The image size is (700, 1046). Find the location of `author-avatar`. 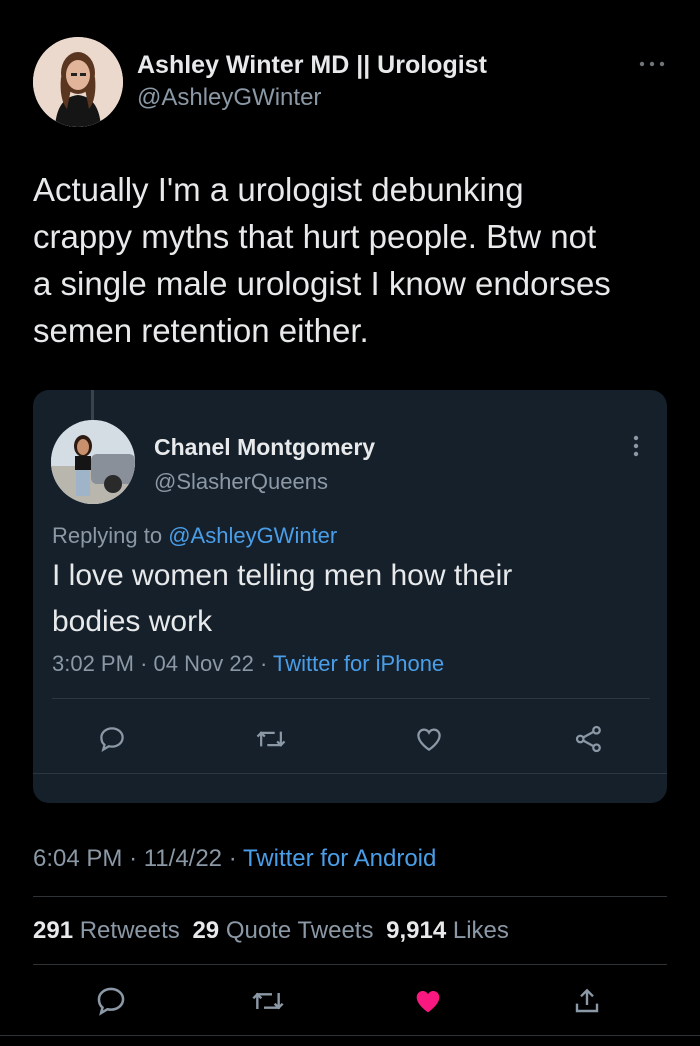

author-avatar is located at coordinates (78, 82).